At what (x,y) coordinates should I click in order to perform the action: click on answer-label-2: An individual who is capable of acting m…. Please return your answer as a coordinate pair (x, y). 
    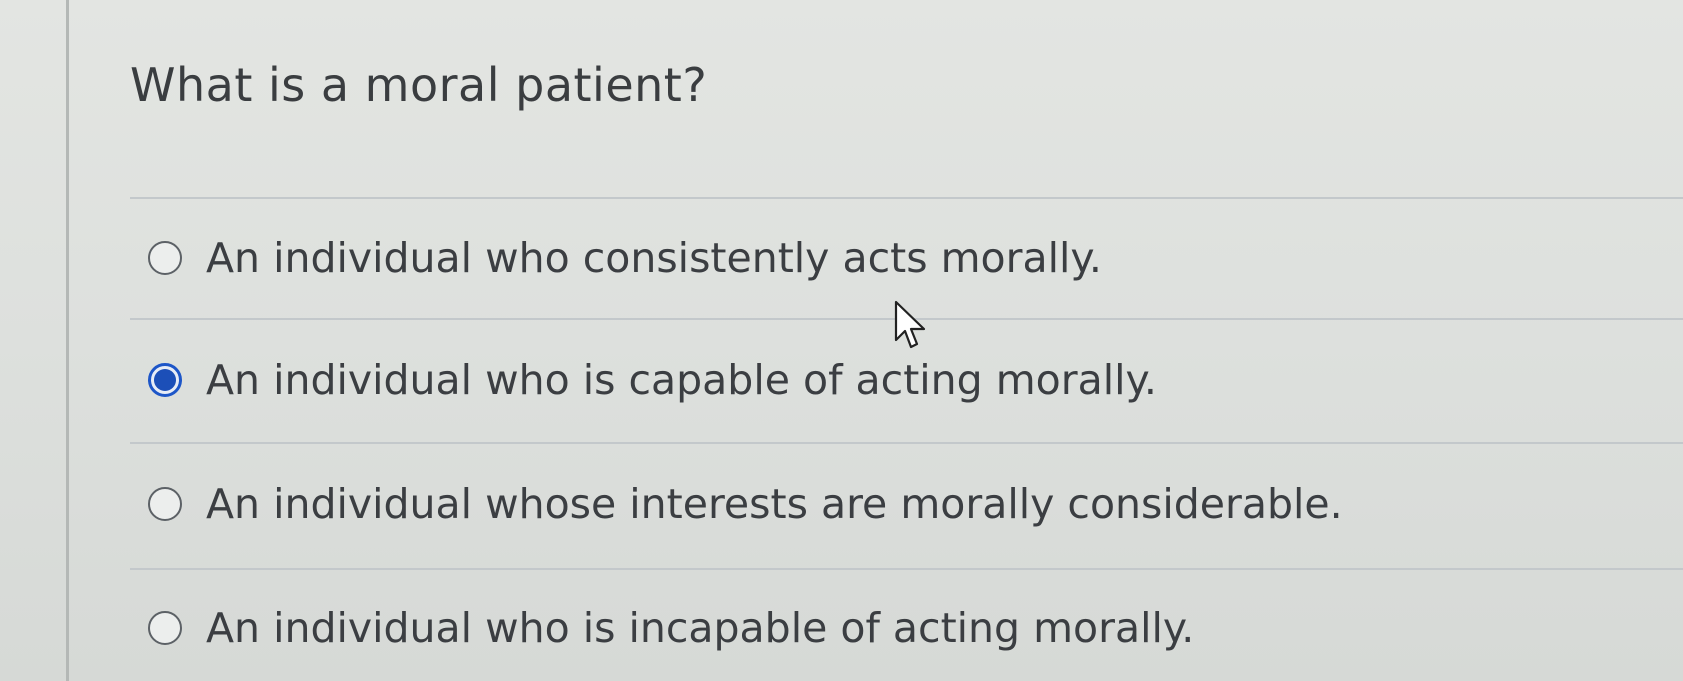
    Looking at the image, I should click on (681, 380).